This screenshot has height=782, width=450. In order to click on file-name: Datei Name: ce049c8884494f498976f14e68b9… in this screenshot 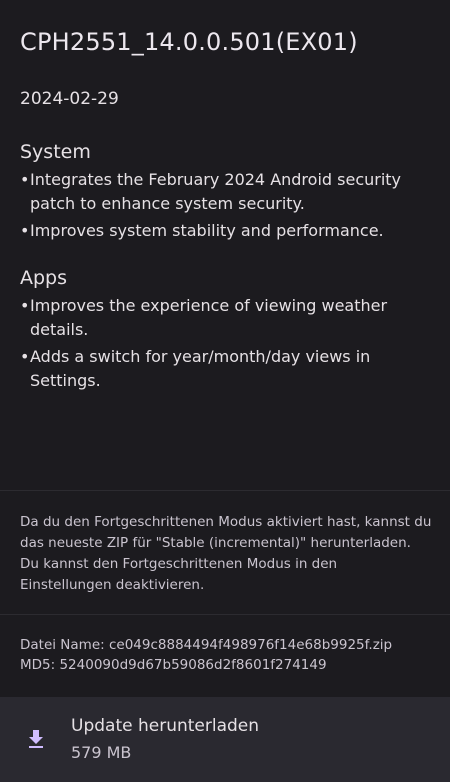, I will do `click(206, 645)`.